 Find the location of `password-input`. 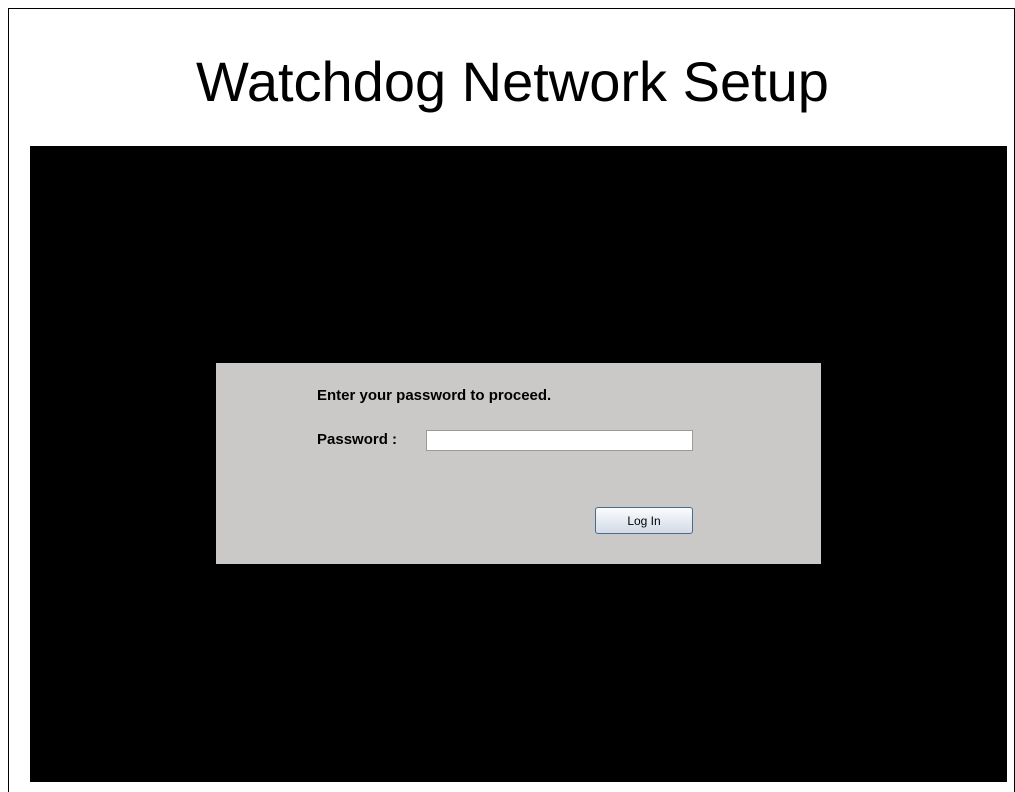

password-input is located at coordinates (559, 440).